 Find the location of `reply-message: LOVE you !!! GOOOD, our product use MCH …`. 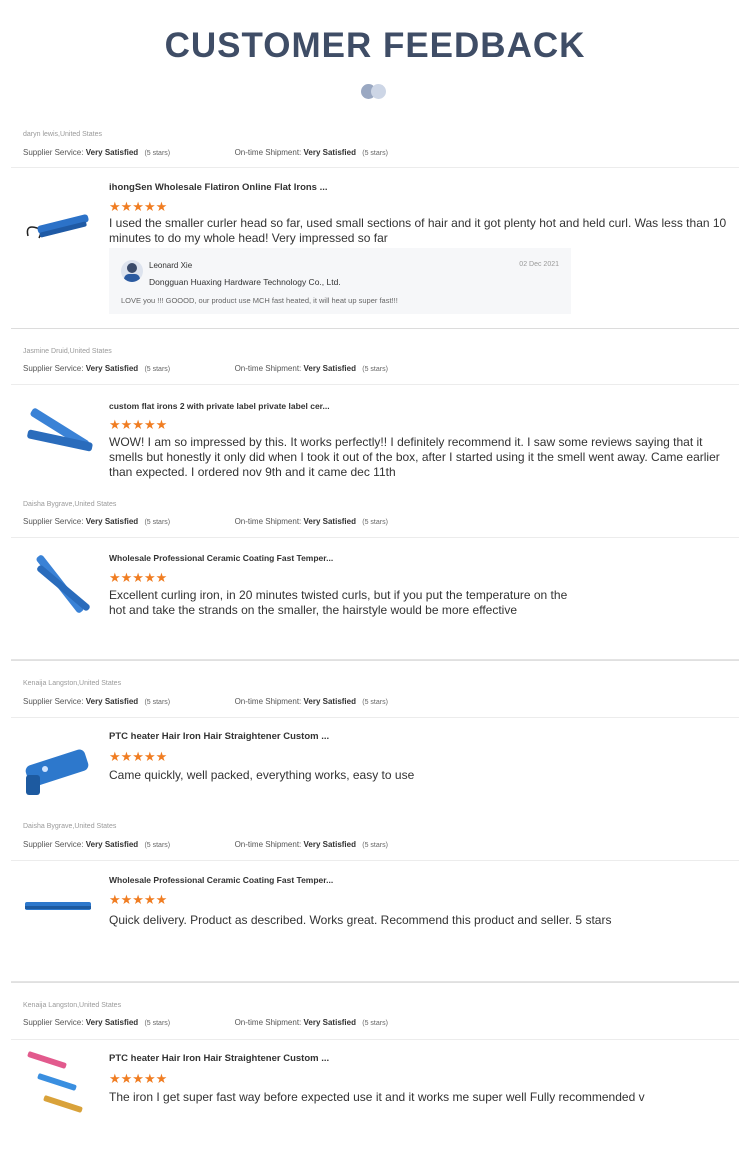

reply-message: LOVE you !!! GOOOD, our product use MCH … is located at coordinates (259, 300).